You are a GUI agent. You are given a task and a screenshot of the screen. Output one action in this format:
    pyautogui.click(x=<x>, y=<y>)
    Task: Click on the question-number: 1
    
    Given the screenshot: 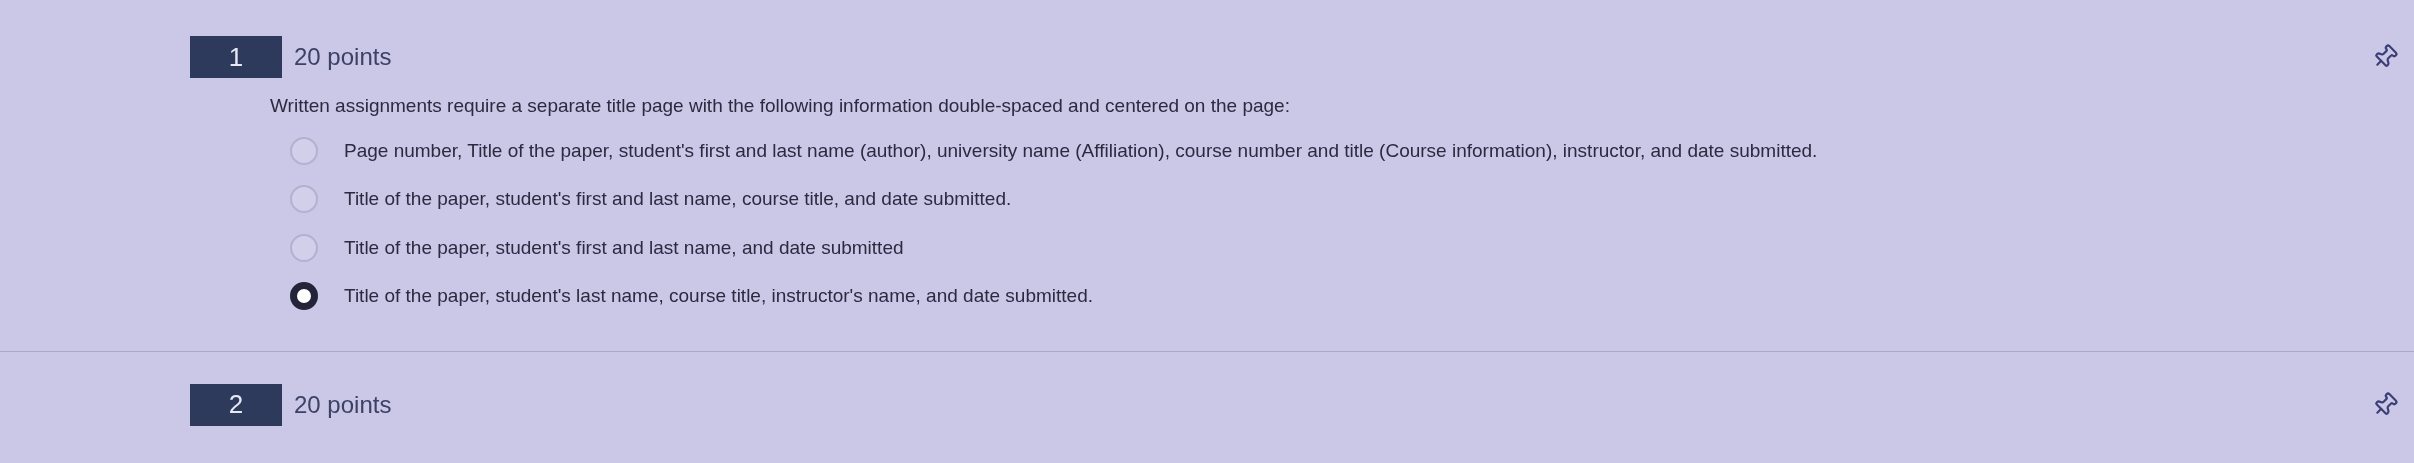 What is the action you would take?
    pyautogui.click(x=236, y=57)
    